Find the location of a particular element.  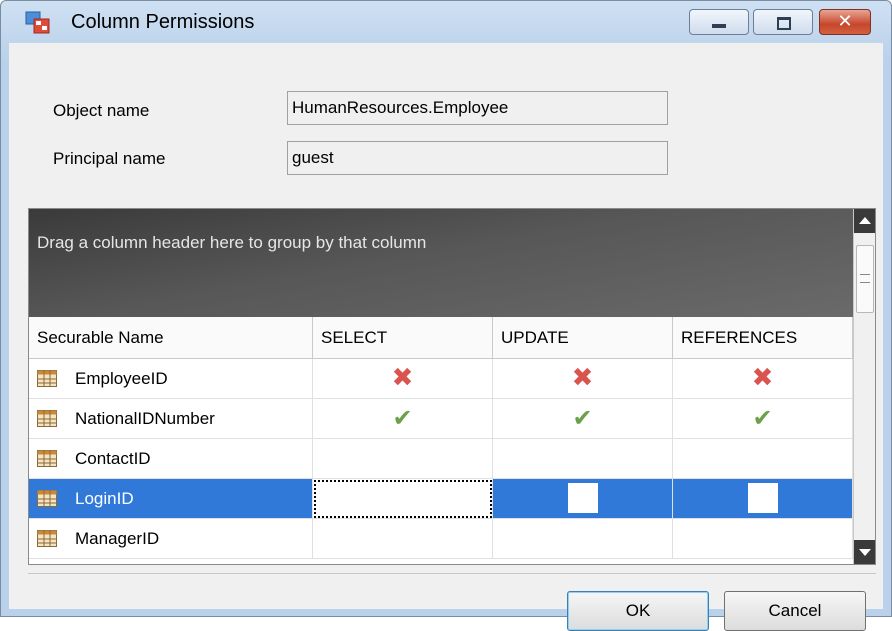

principal-name-field: guest is located at coordinates (477, 158).